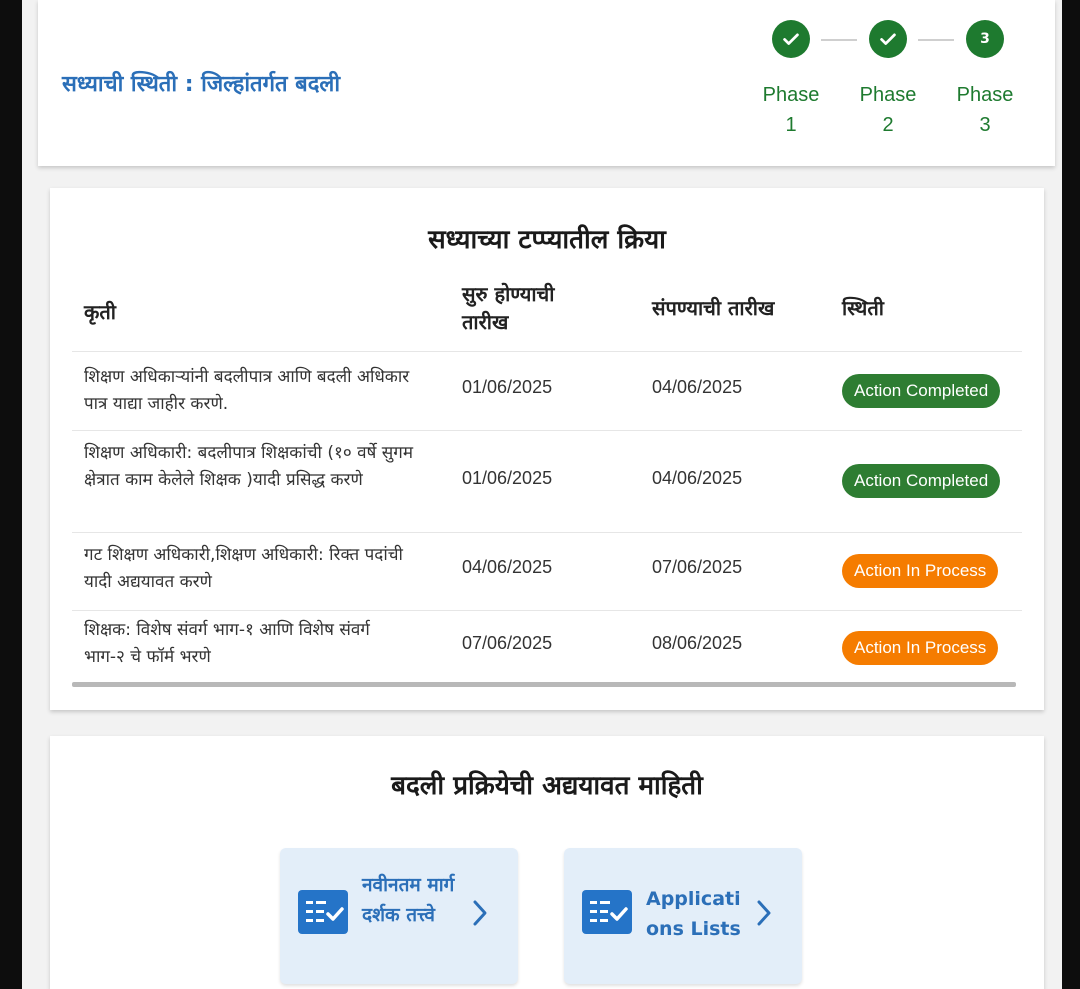  I want to click on phase-label: Phase 3, so click(985, 110).